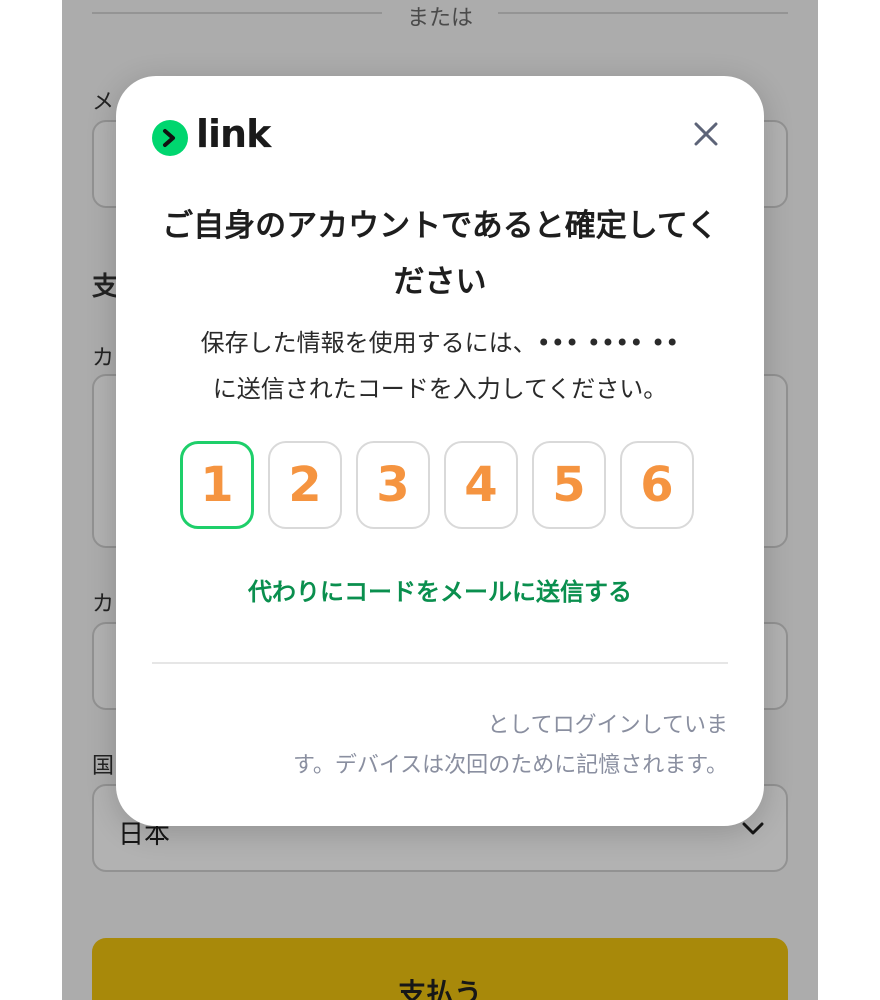 Image resolution: width=880 pixels, height=1000 pixels. What do you see at coordinates (607, 725) in the screenshot?
I see `footer-line-1: としてログインしていま` at bounding box center [607, 725].